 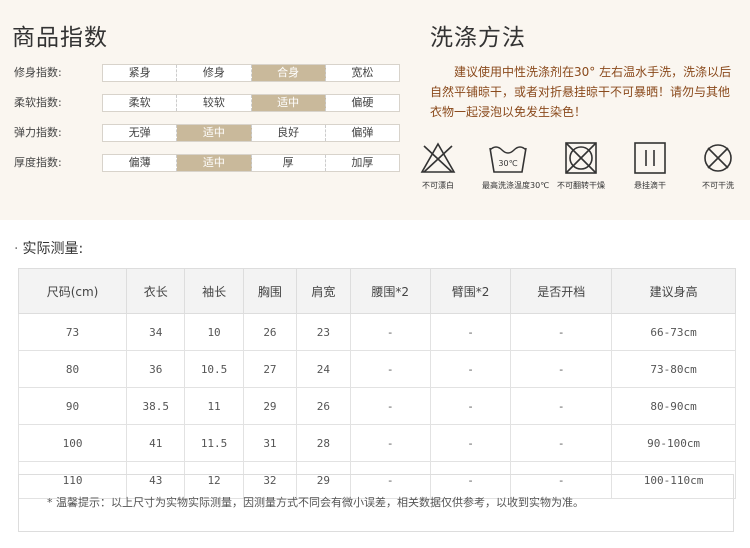 I want to click on index-label: 弹力指数:, so click(x=38, y=132).